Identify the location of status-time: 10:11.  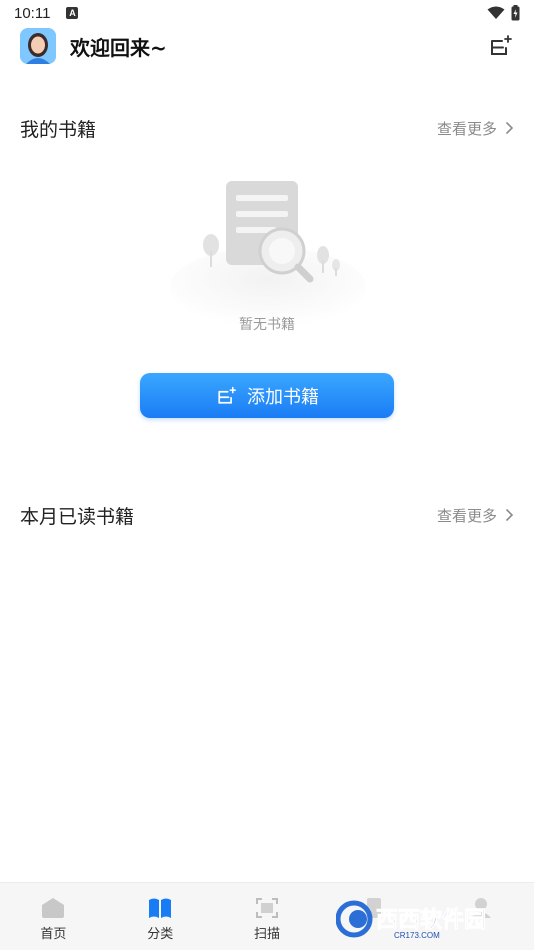
(32, 13).